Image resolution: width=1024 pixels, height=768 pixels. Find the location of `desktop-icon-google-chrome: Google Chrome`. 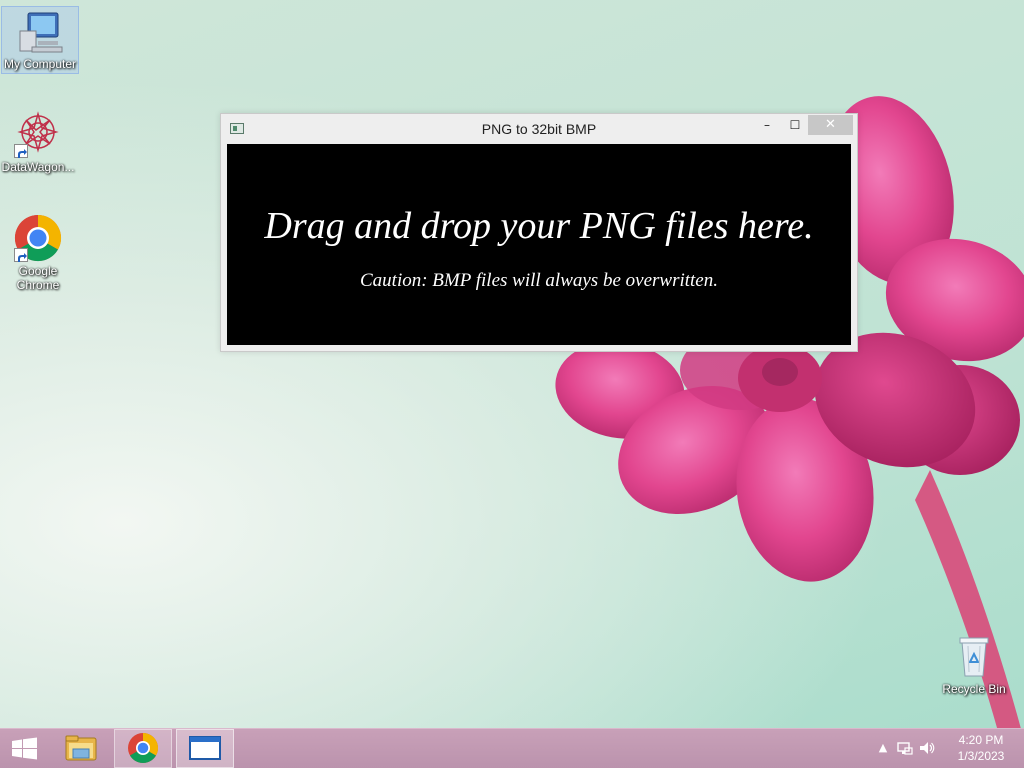

desktop-icon-google-chrome: Google Chrome is located at coordinates (38, 253).